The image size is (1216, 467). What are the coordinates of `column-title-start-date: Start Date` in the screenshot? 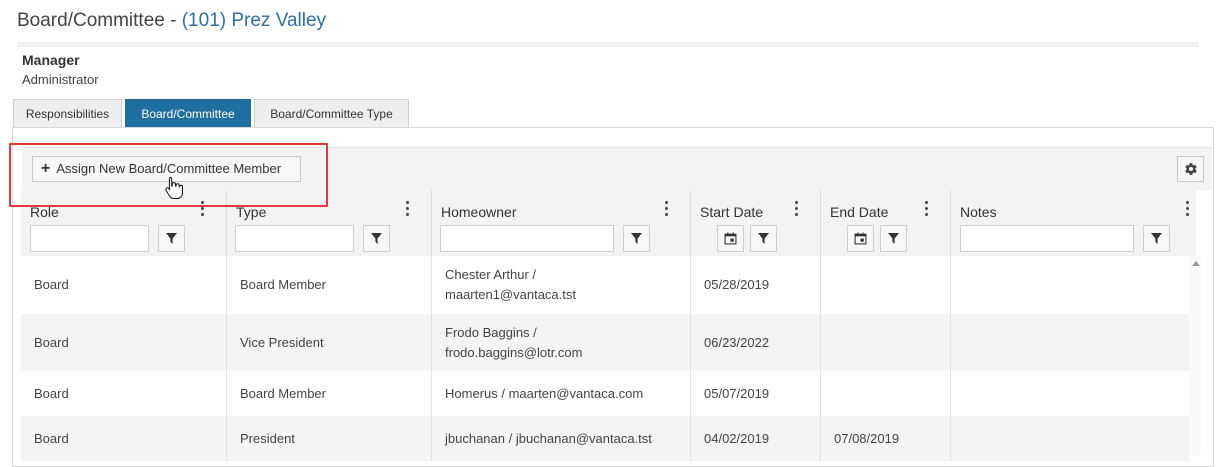 It's located at (732, 212).